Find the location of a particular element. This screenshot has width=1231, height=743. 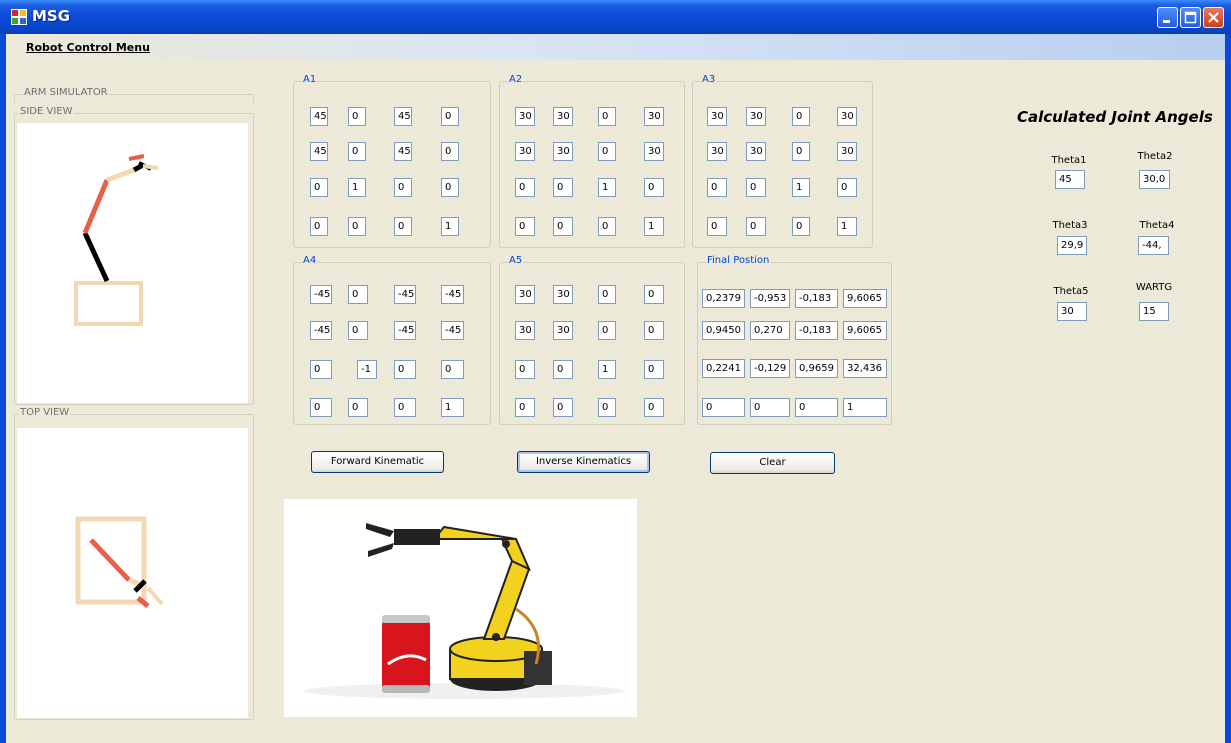

clear-button: Clear is located at coordinates (772, 463).